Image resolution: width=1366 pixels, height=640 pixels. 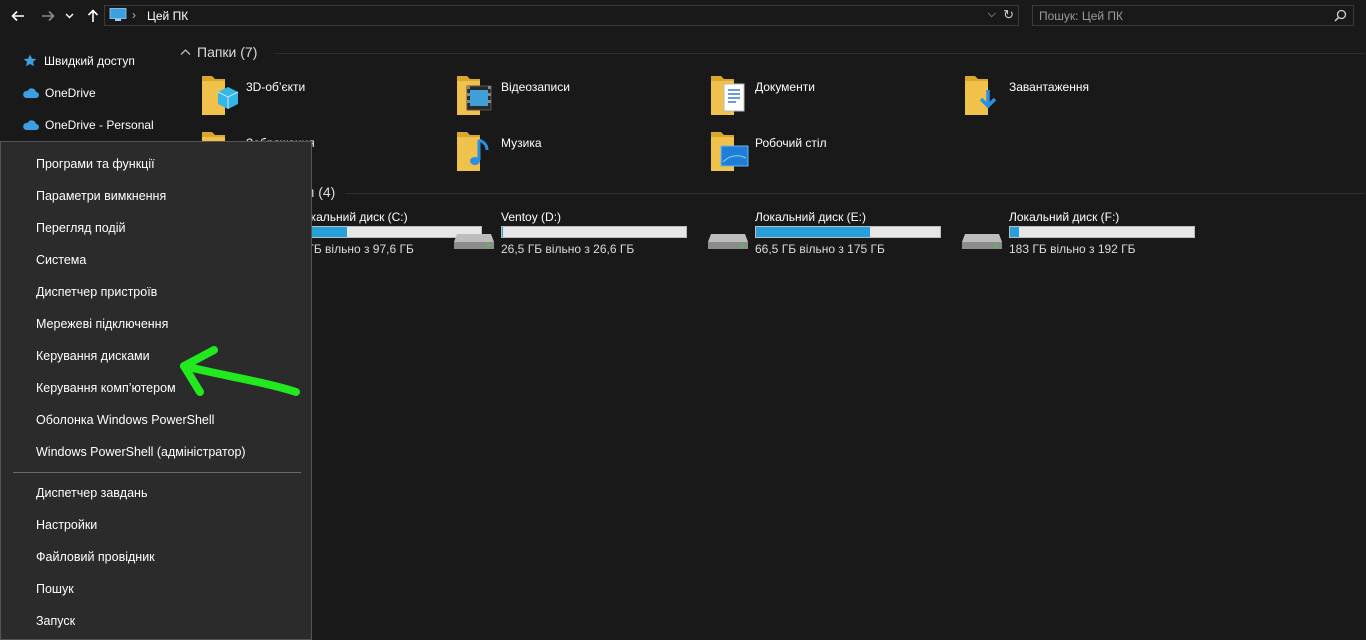 I want to click on refresh-icon: ↻, so click(x=1008, y=15).